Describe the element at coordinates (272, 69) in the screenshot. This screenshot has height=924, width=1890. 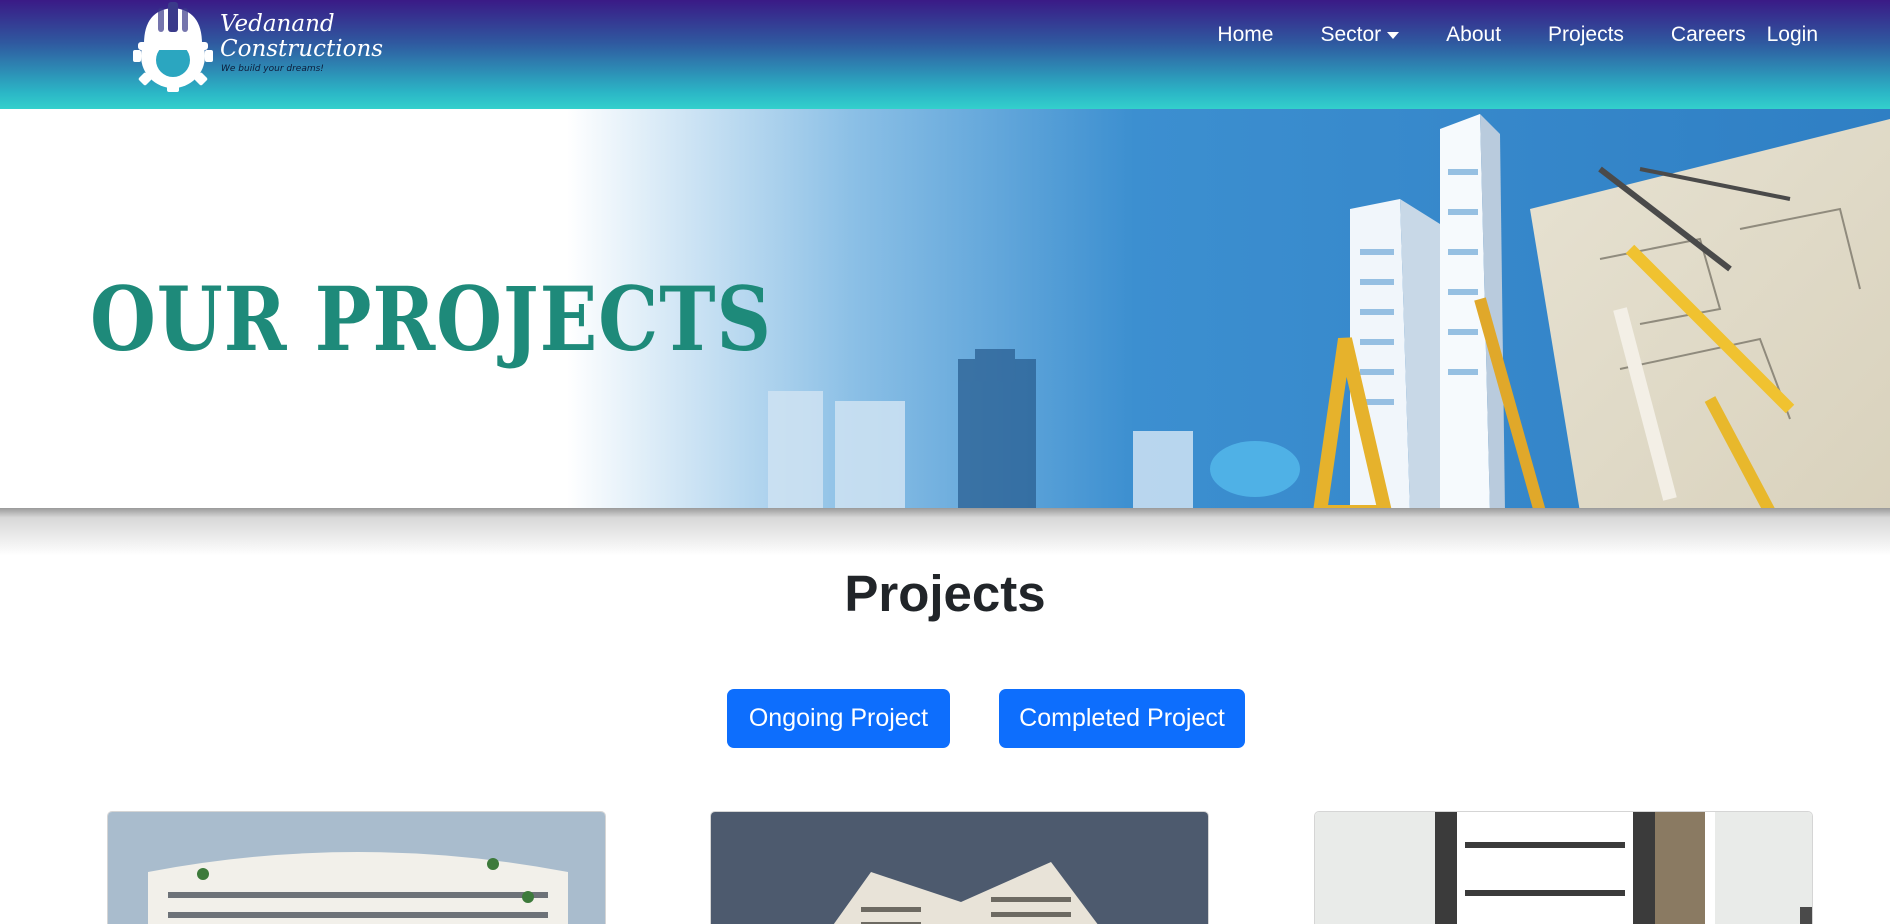
I see `brand-tagline: We build your dreams!` at that location.